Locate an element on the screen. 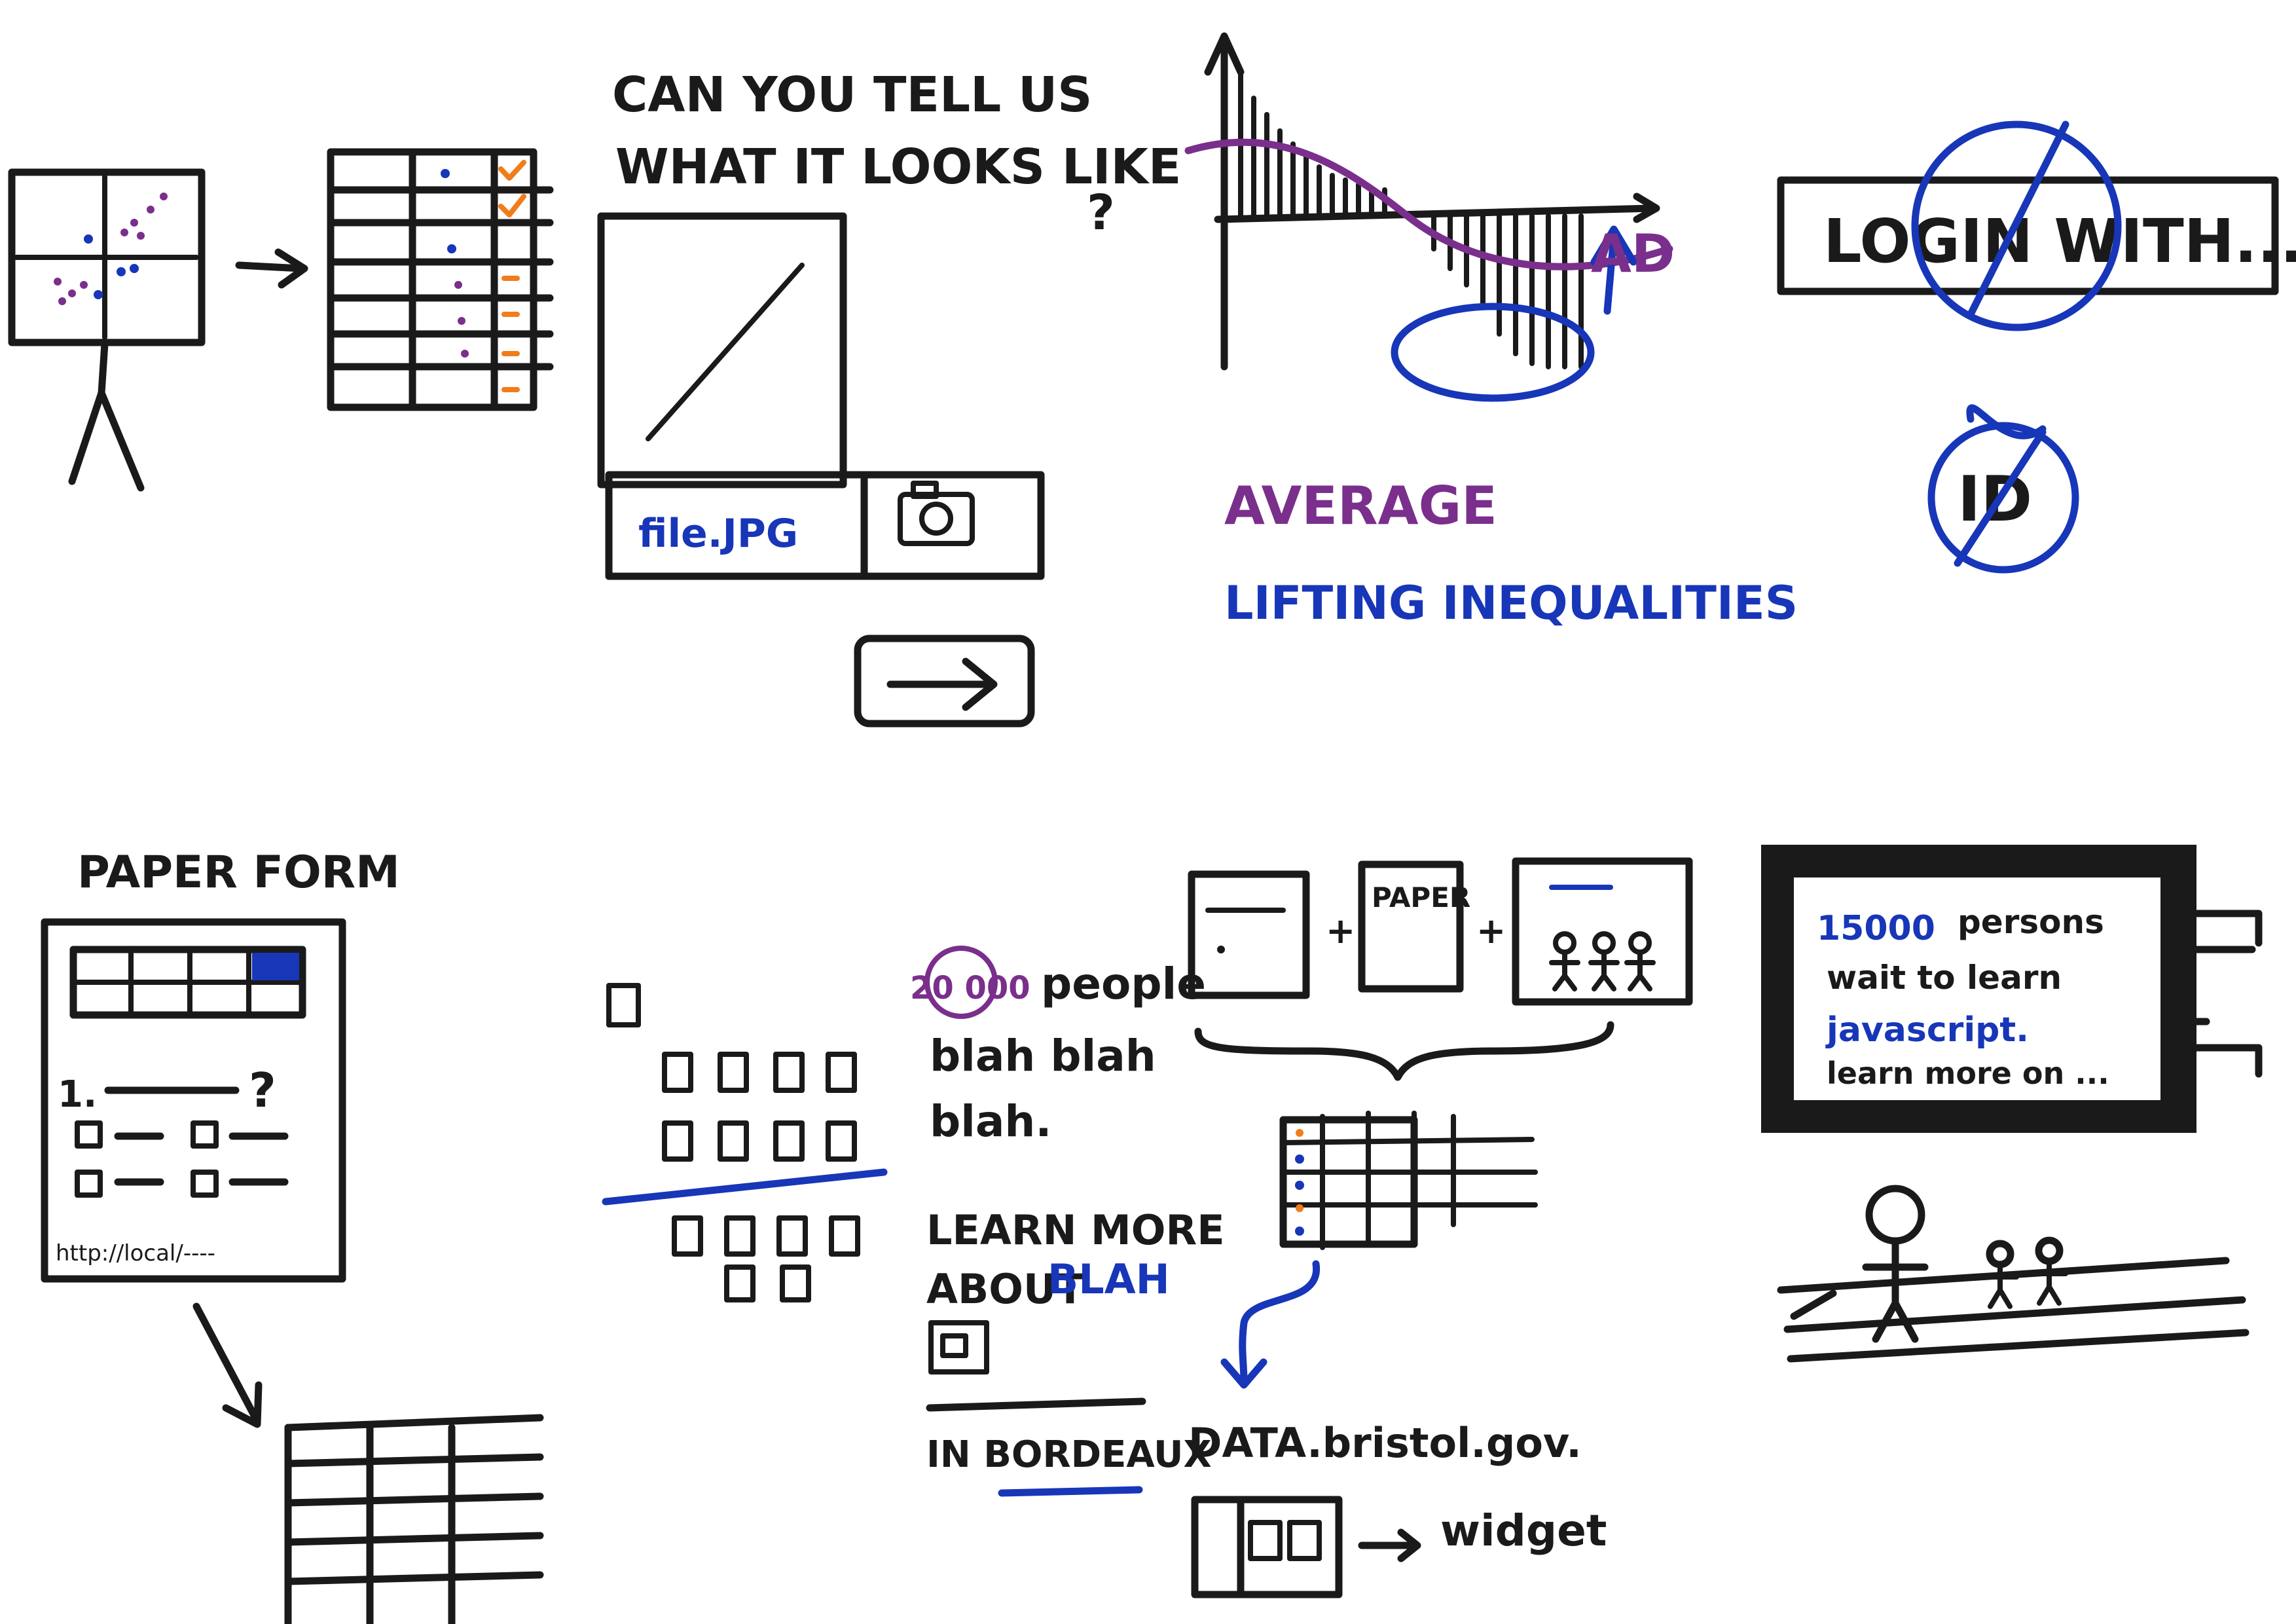 The image size is (2296, 1624). camera-icon is located at coordinates (936, 513).